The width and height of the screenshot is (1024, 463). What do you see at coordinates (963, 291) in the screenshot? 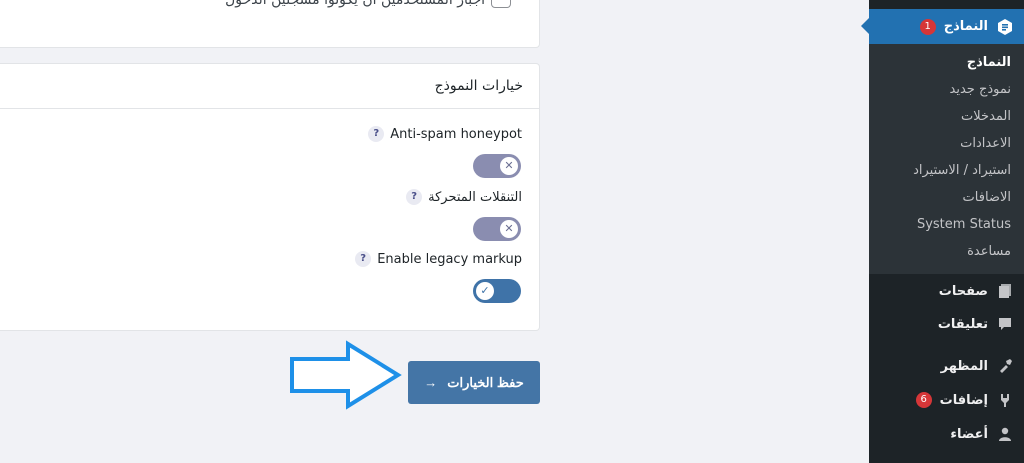
I see `sidebar-item-pages-label: صفحات` at bounding box center [963, 291].